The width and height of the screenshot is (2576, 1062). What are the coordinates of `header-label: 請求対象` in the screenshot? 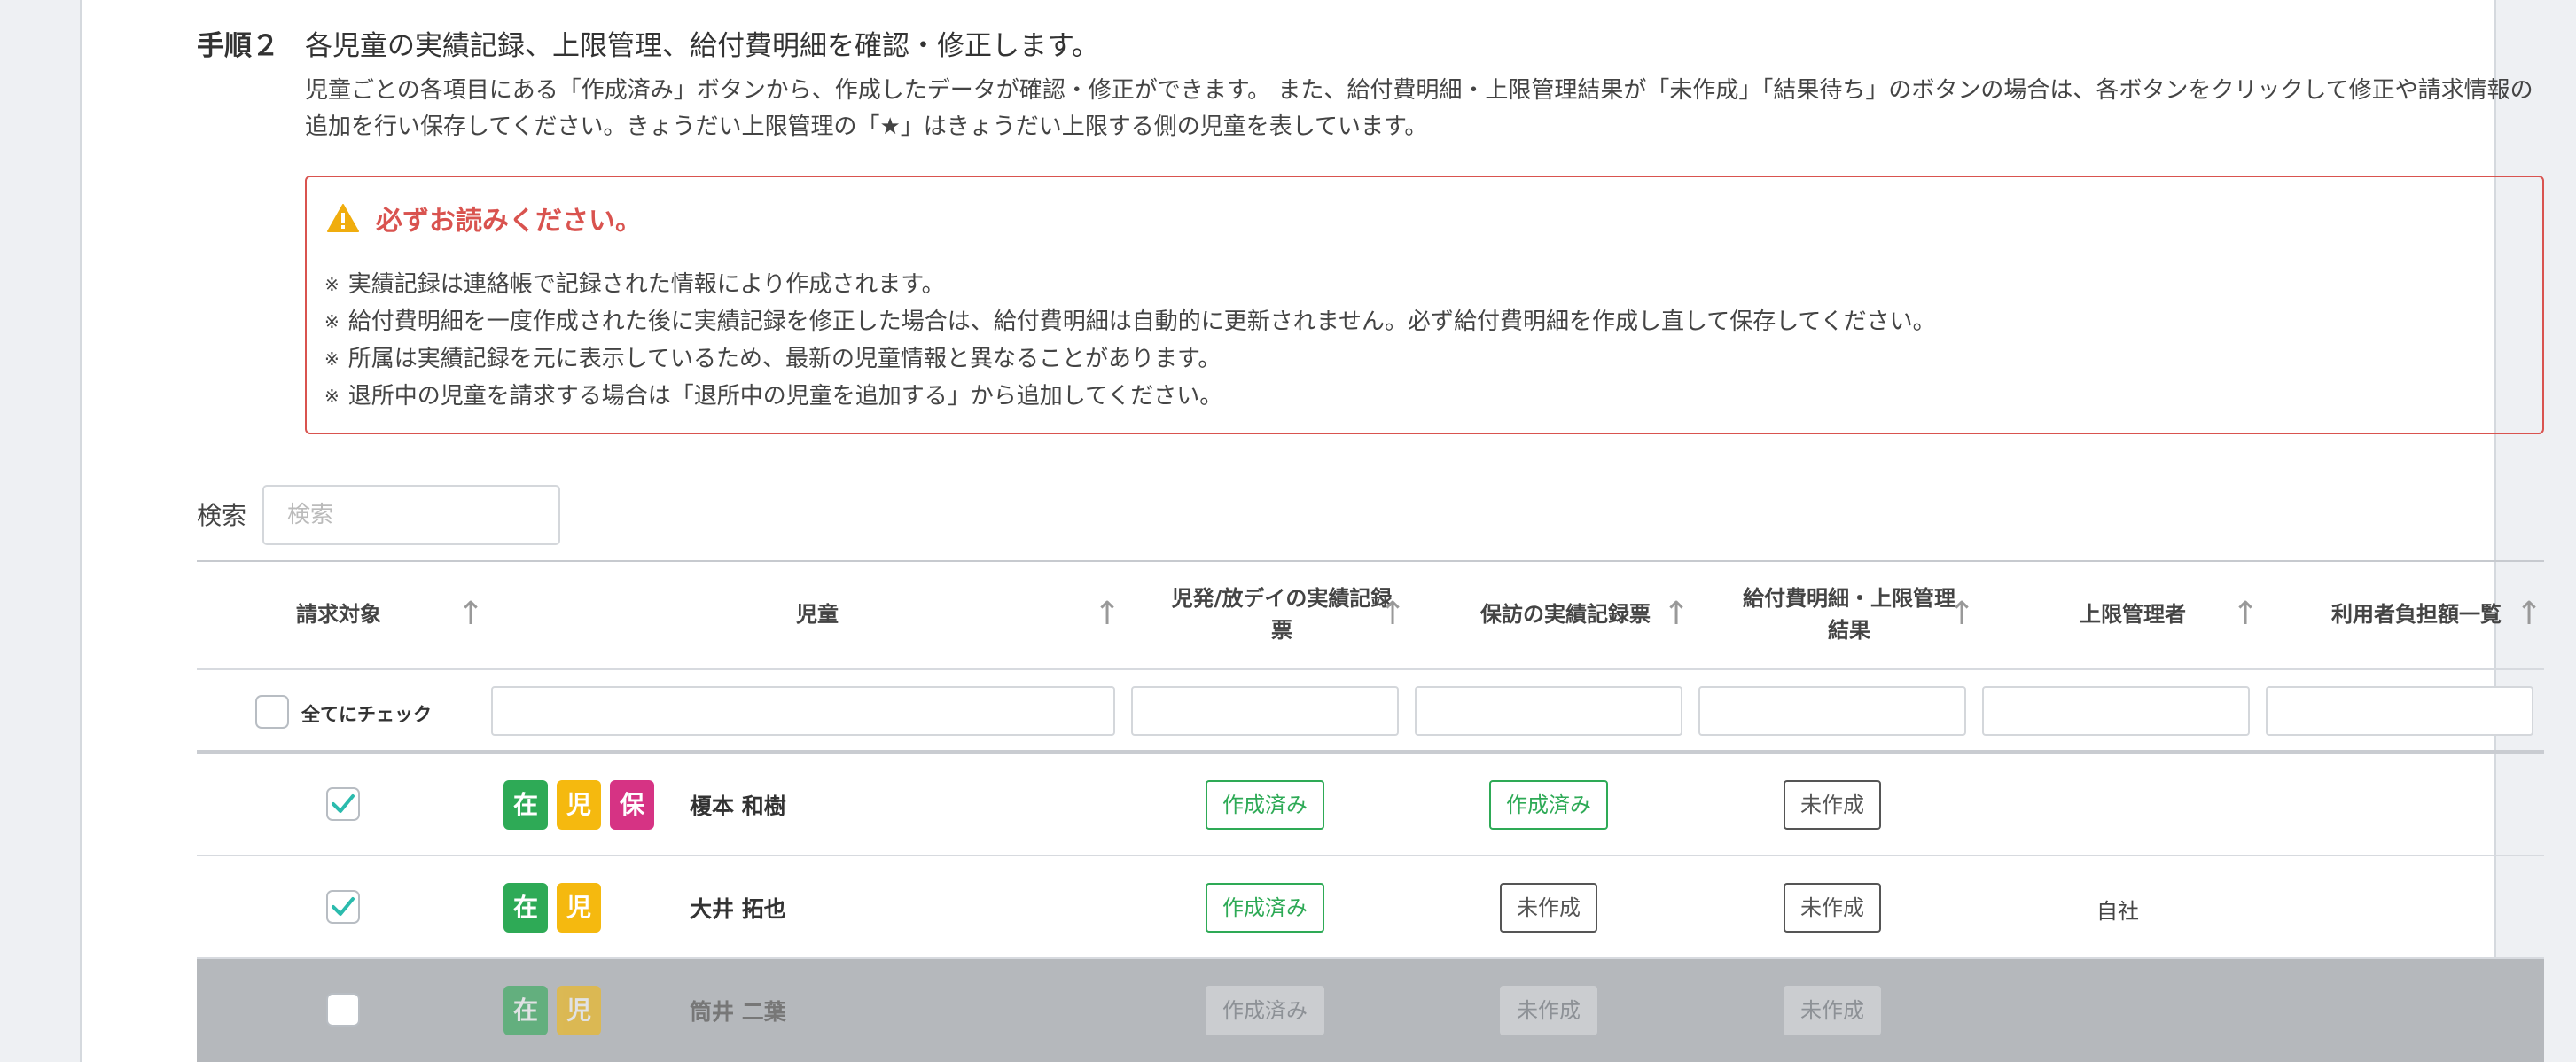 It's located at (338, 614).